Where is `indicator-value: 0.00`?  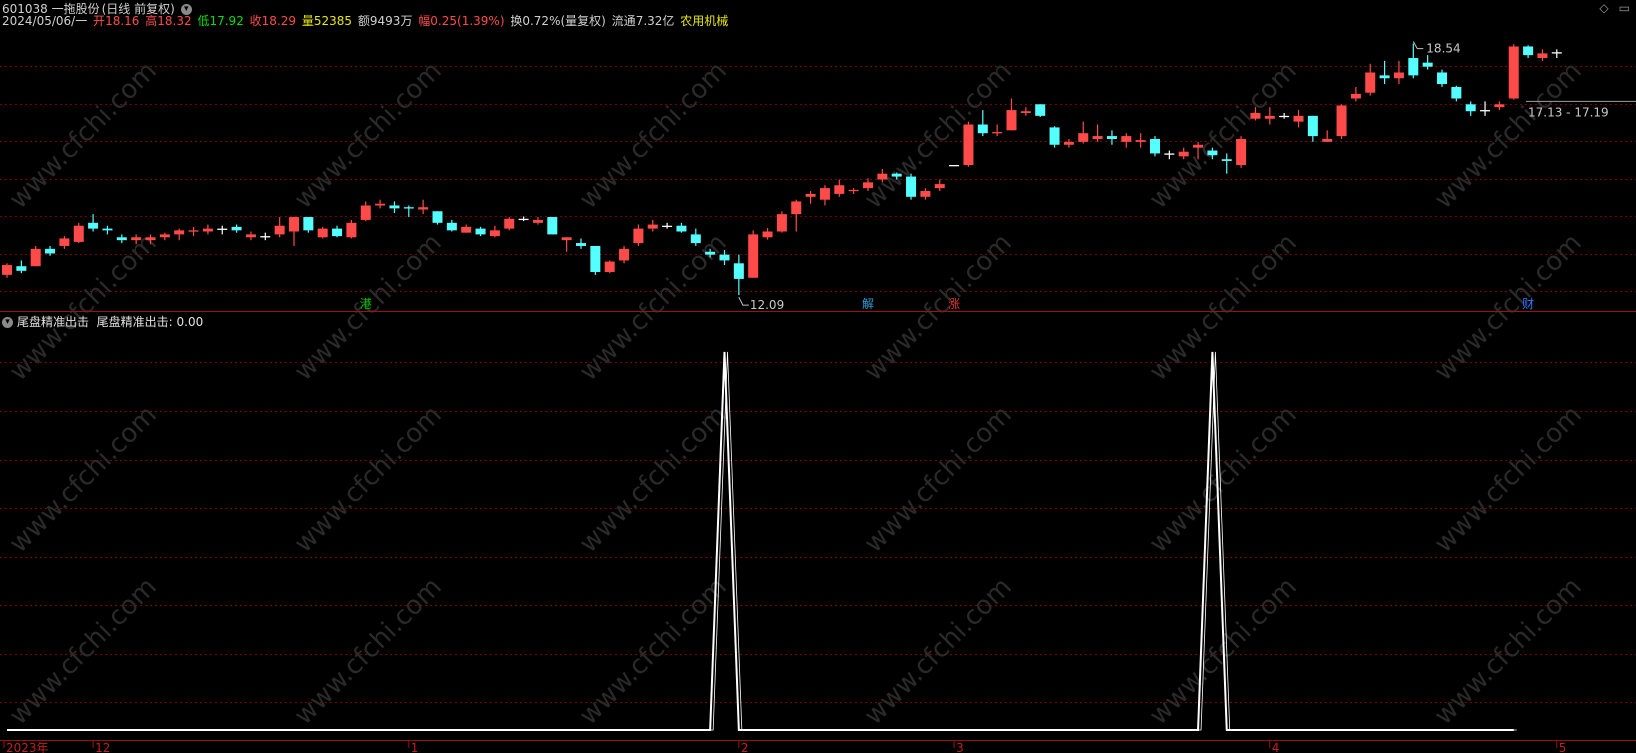 indicator-value: 0.00 is located at coordinates (190, 322).